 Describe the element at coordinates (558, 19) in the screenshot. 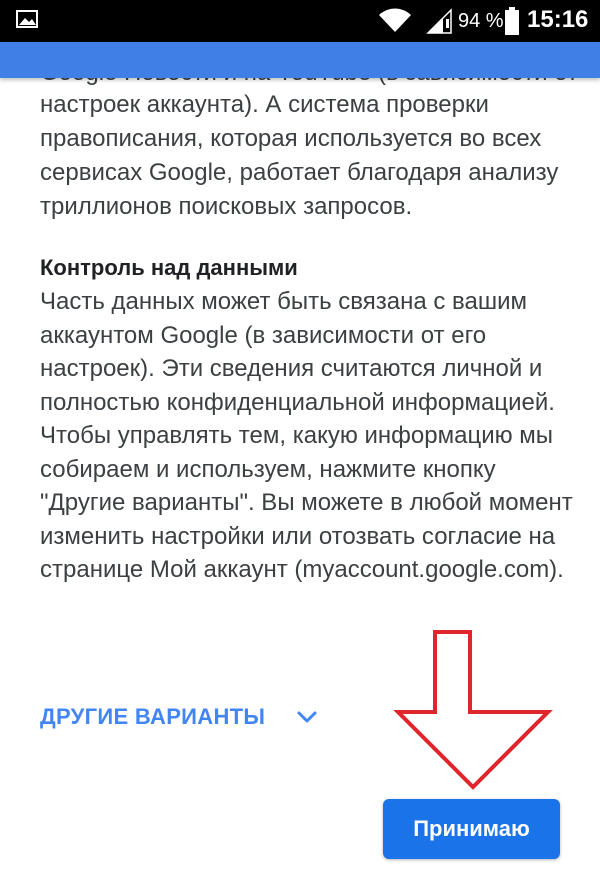

I see `status-clock: 15:16` at that location.